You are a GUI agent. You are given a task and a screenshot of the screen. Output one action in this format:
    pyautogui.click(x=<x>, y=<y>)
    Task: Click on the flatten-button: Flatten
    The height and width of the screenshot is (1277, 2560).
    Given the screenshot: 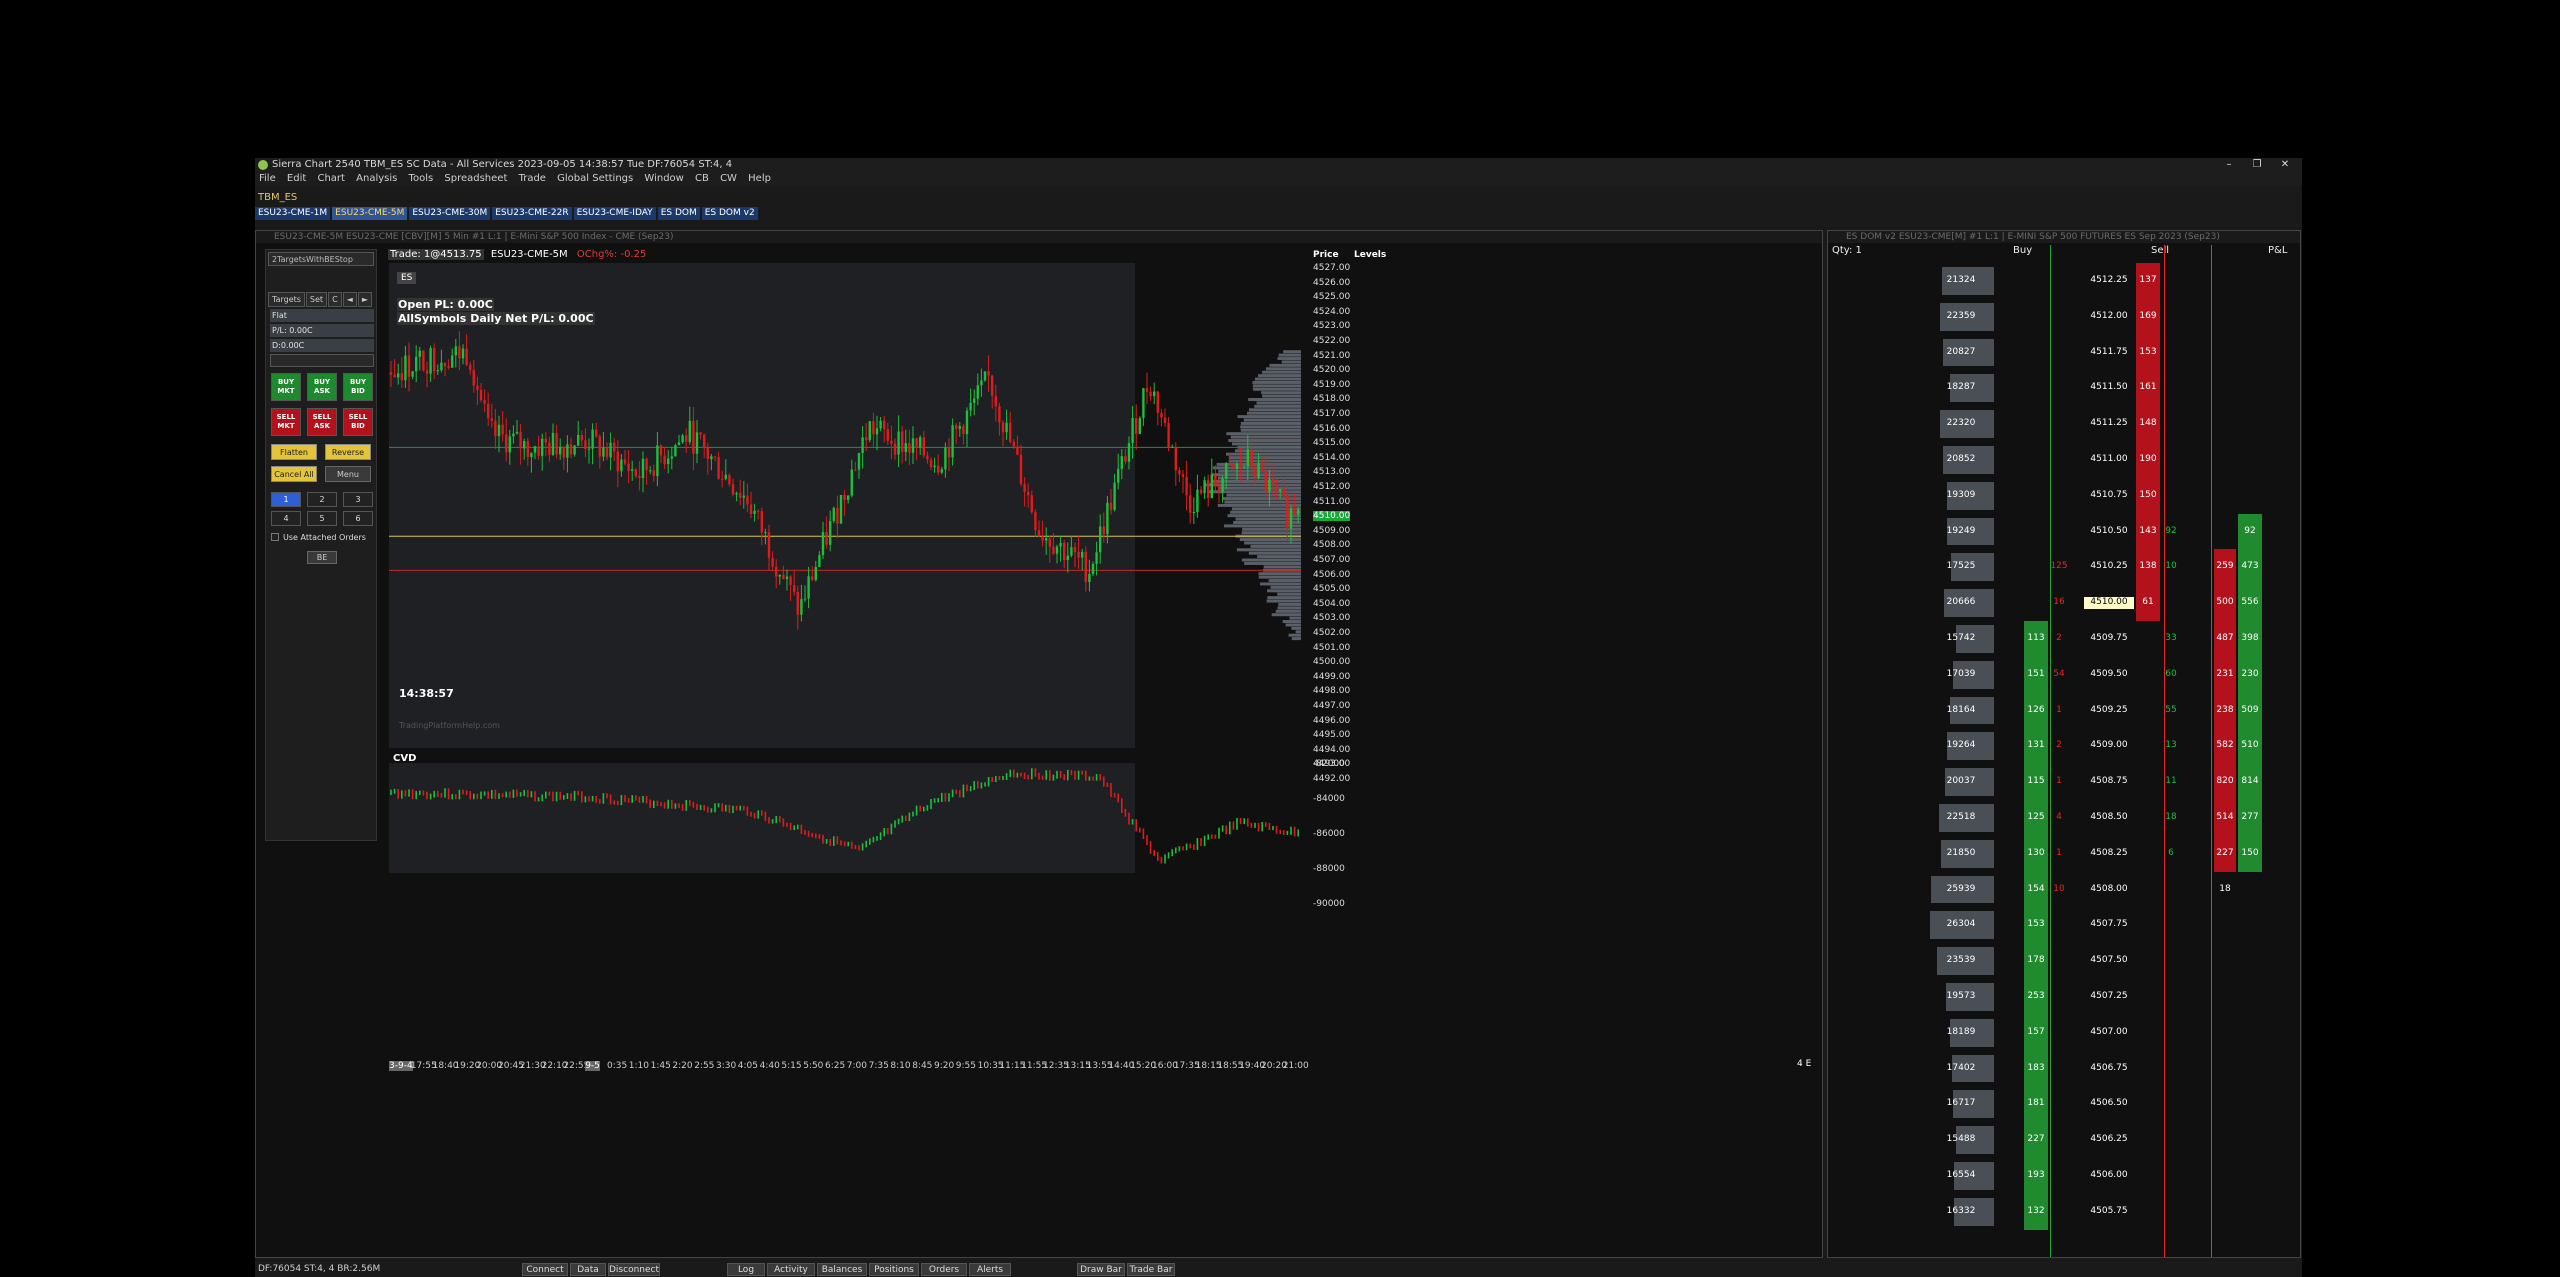 What is the action you would take?
    pyautogui.click(x=294, y=452)
    